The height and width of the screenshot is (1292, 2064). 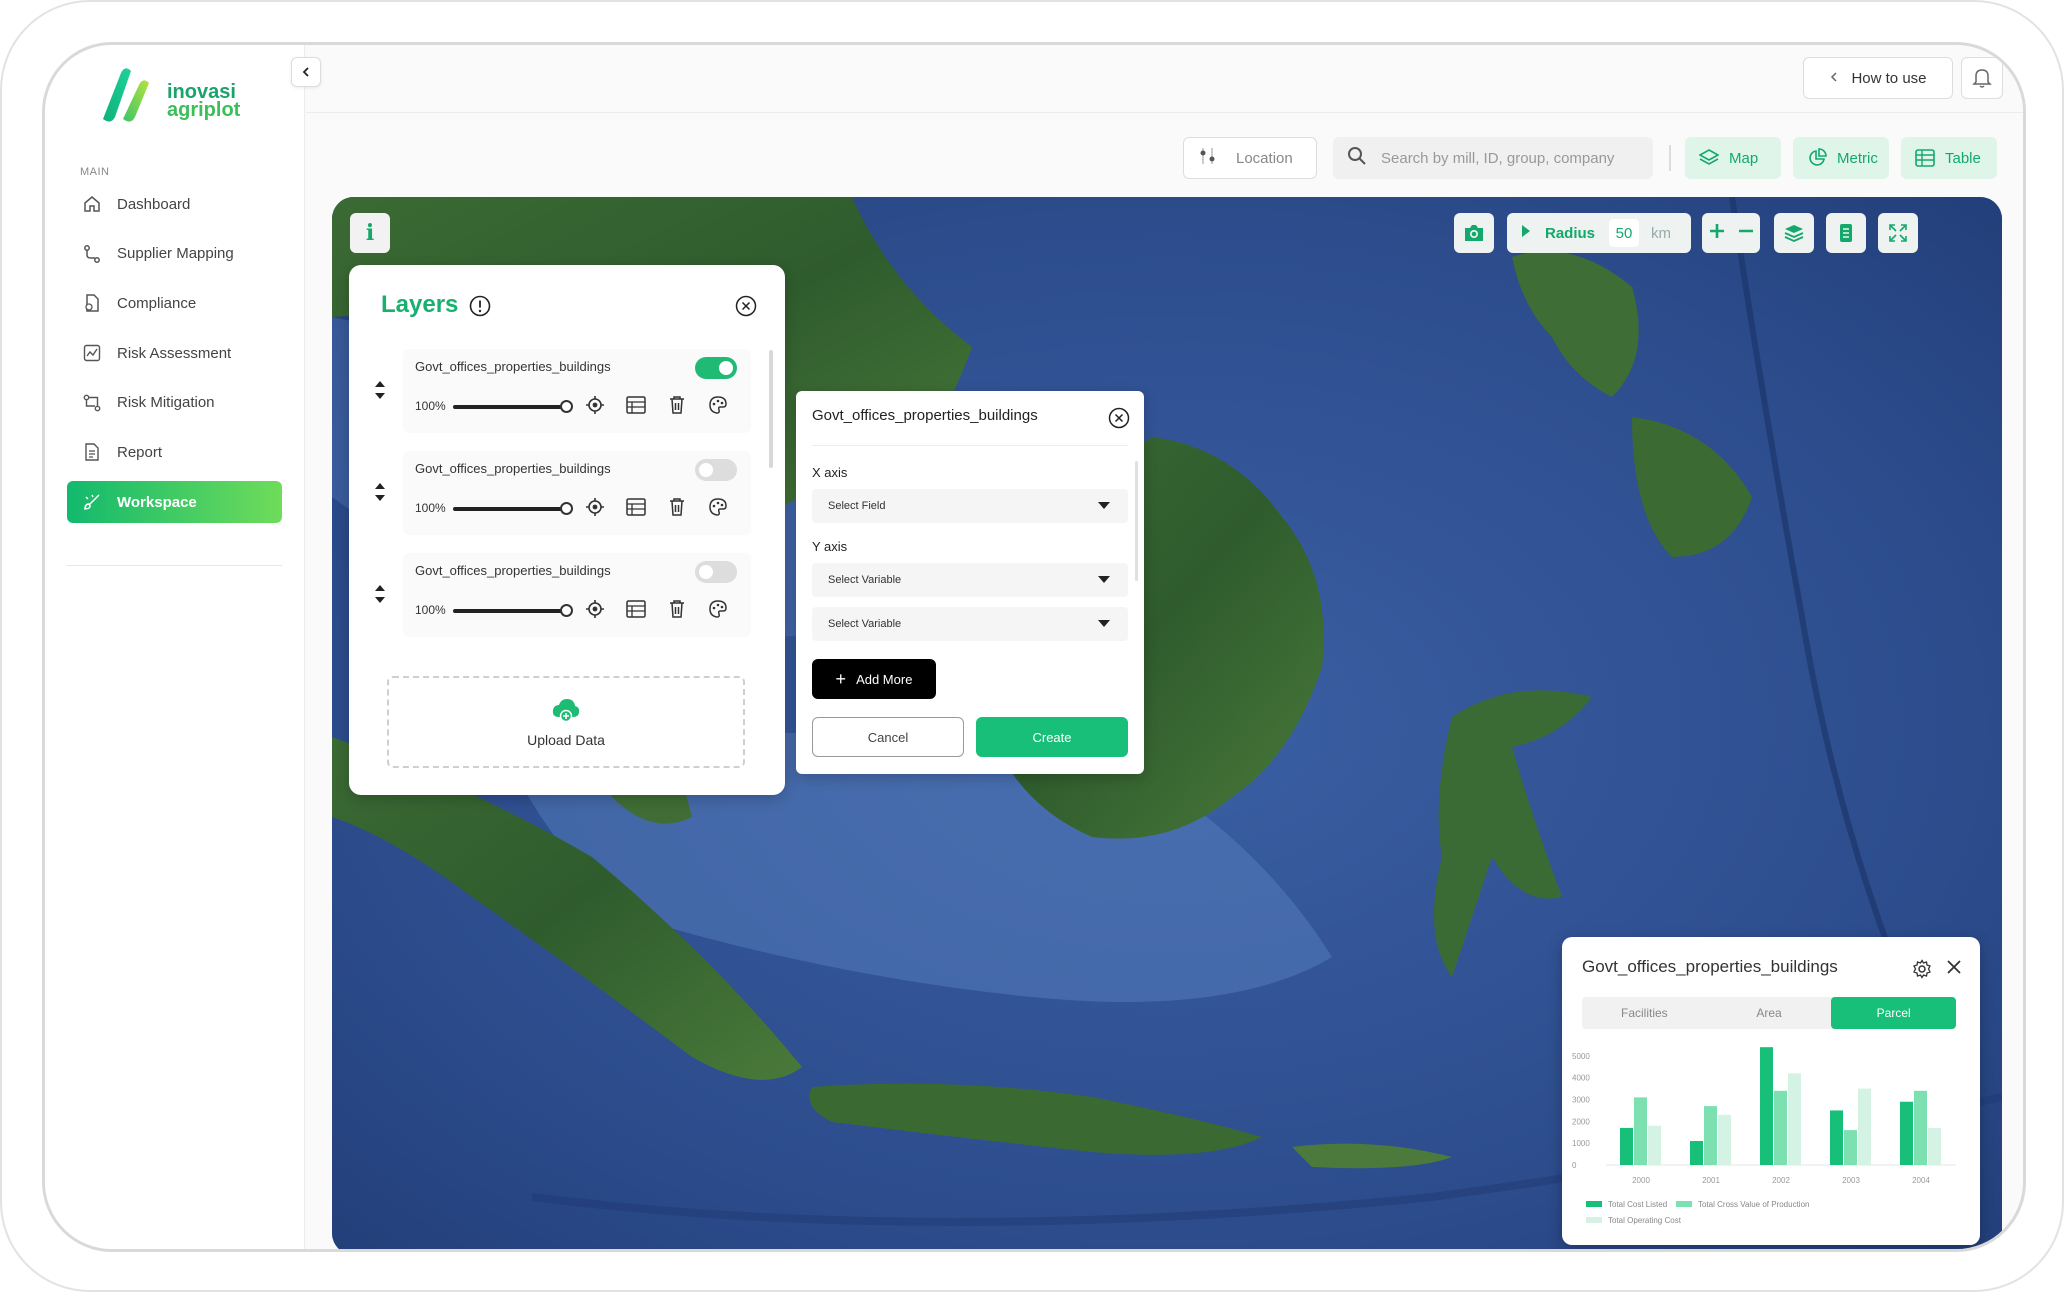 I want to click on fullscreen-button, so click(x=1898, y=233).